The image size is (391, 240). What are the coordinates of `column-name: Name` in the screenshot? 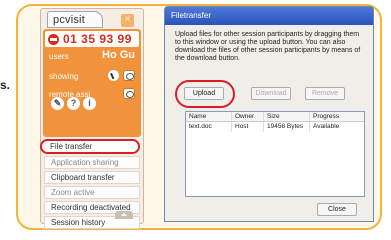 It's located at (209, 116).